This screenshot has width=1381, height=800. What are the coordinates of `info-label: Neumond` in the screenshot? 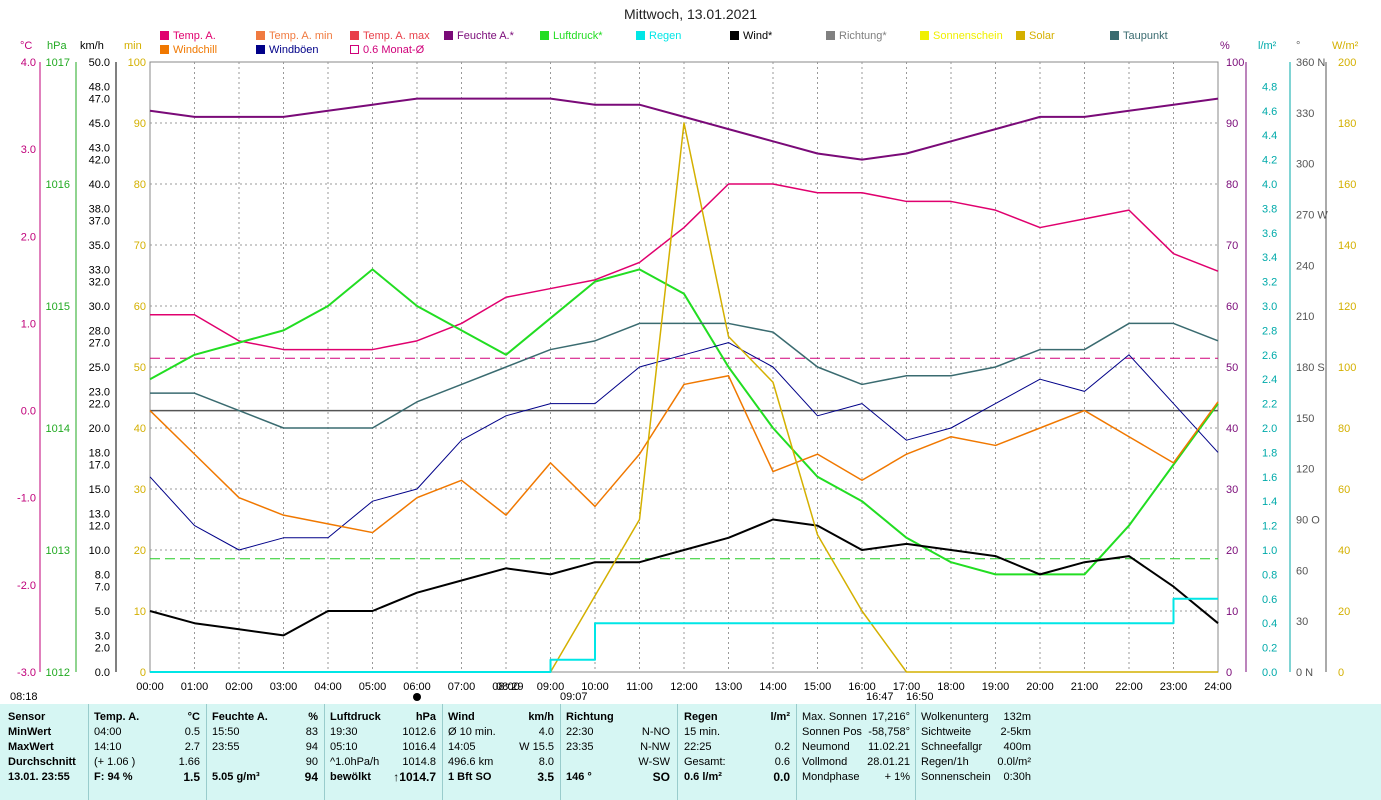 It's located at (826, 747).